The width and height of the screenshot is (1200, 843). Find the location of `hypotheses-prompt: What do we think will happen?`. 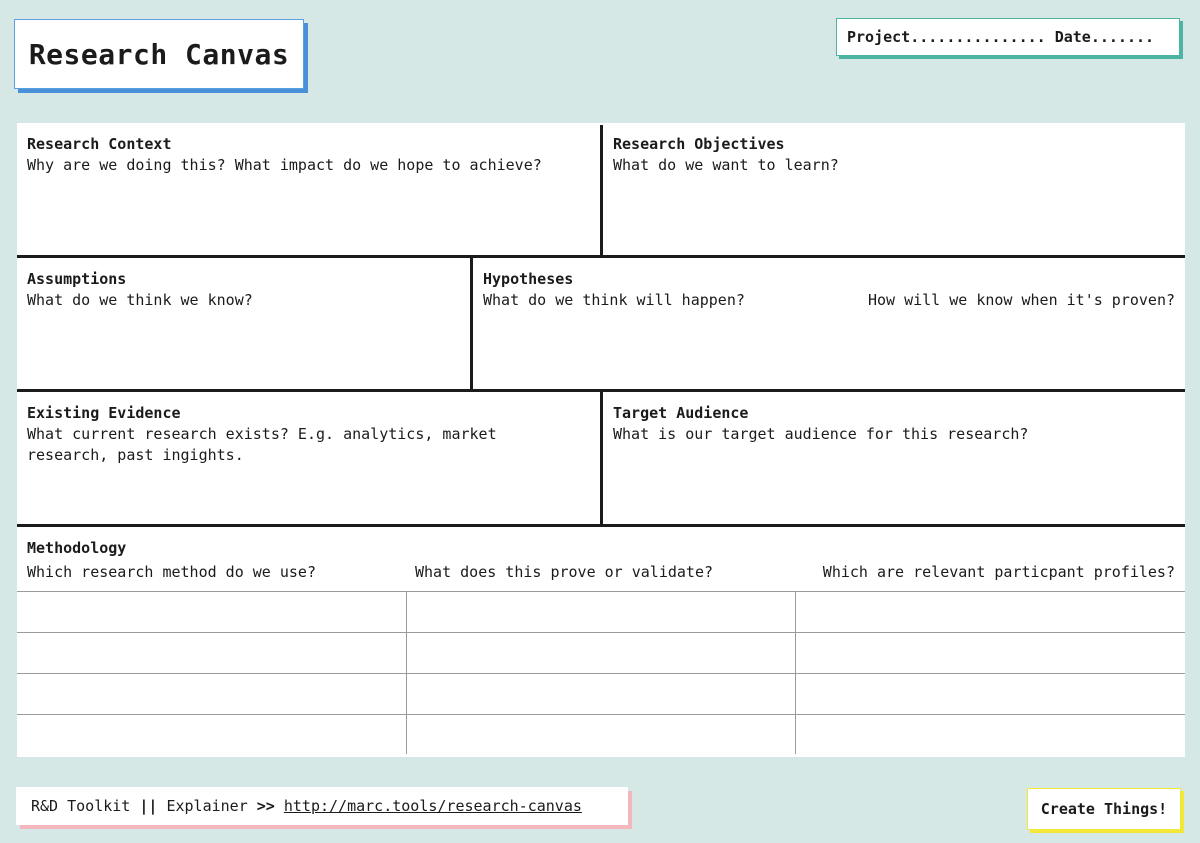

hypotheses-prompt: What do we think will happen? is located at coordinates (614, 300).